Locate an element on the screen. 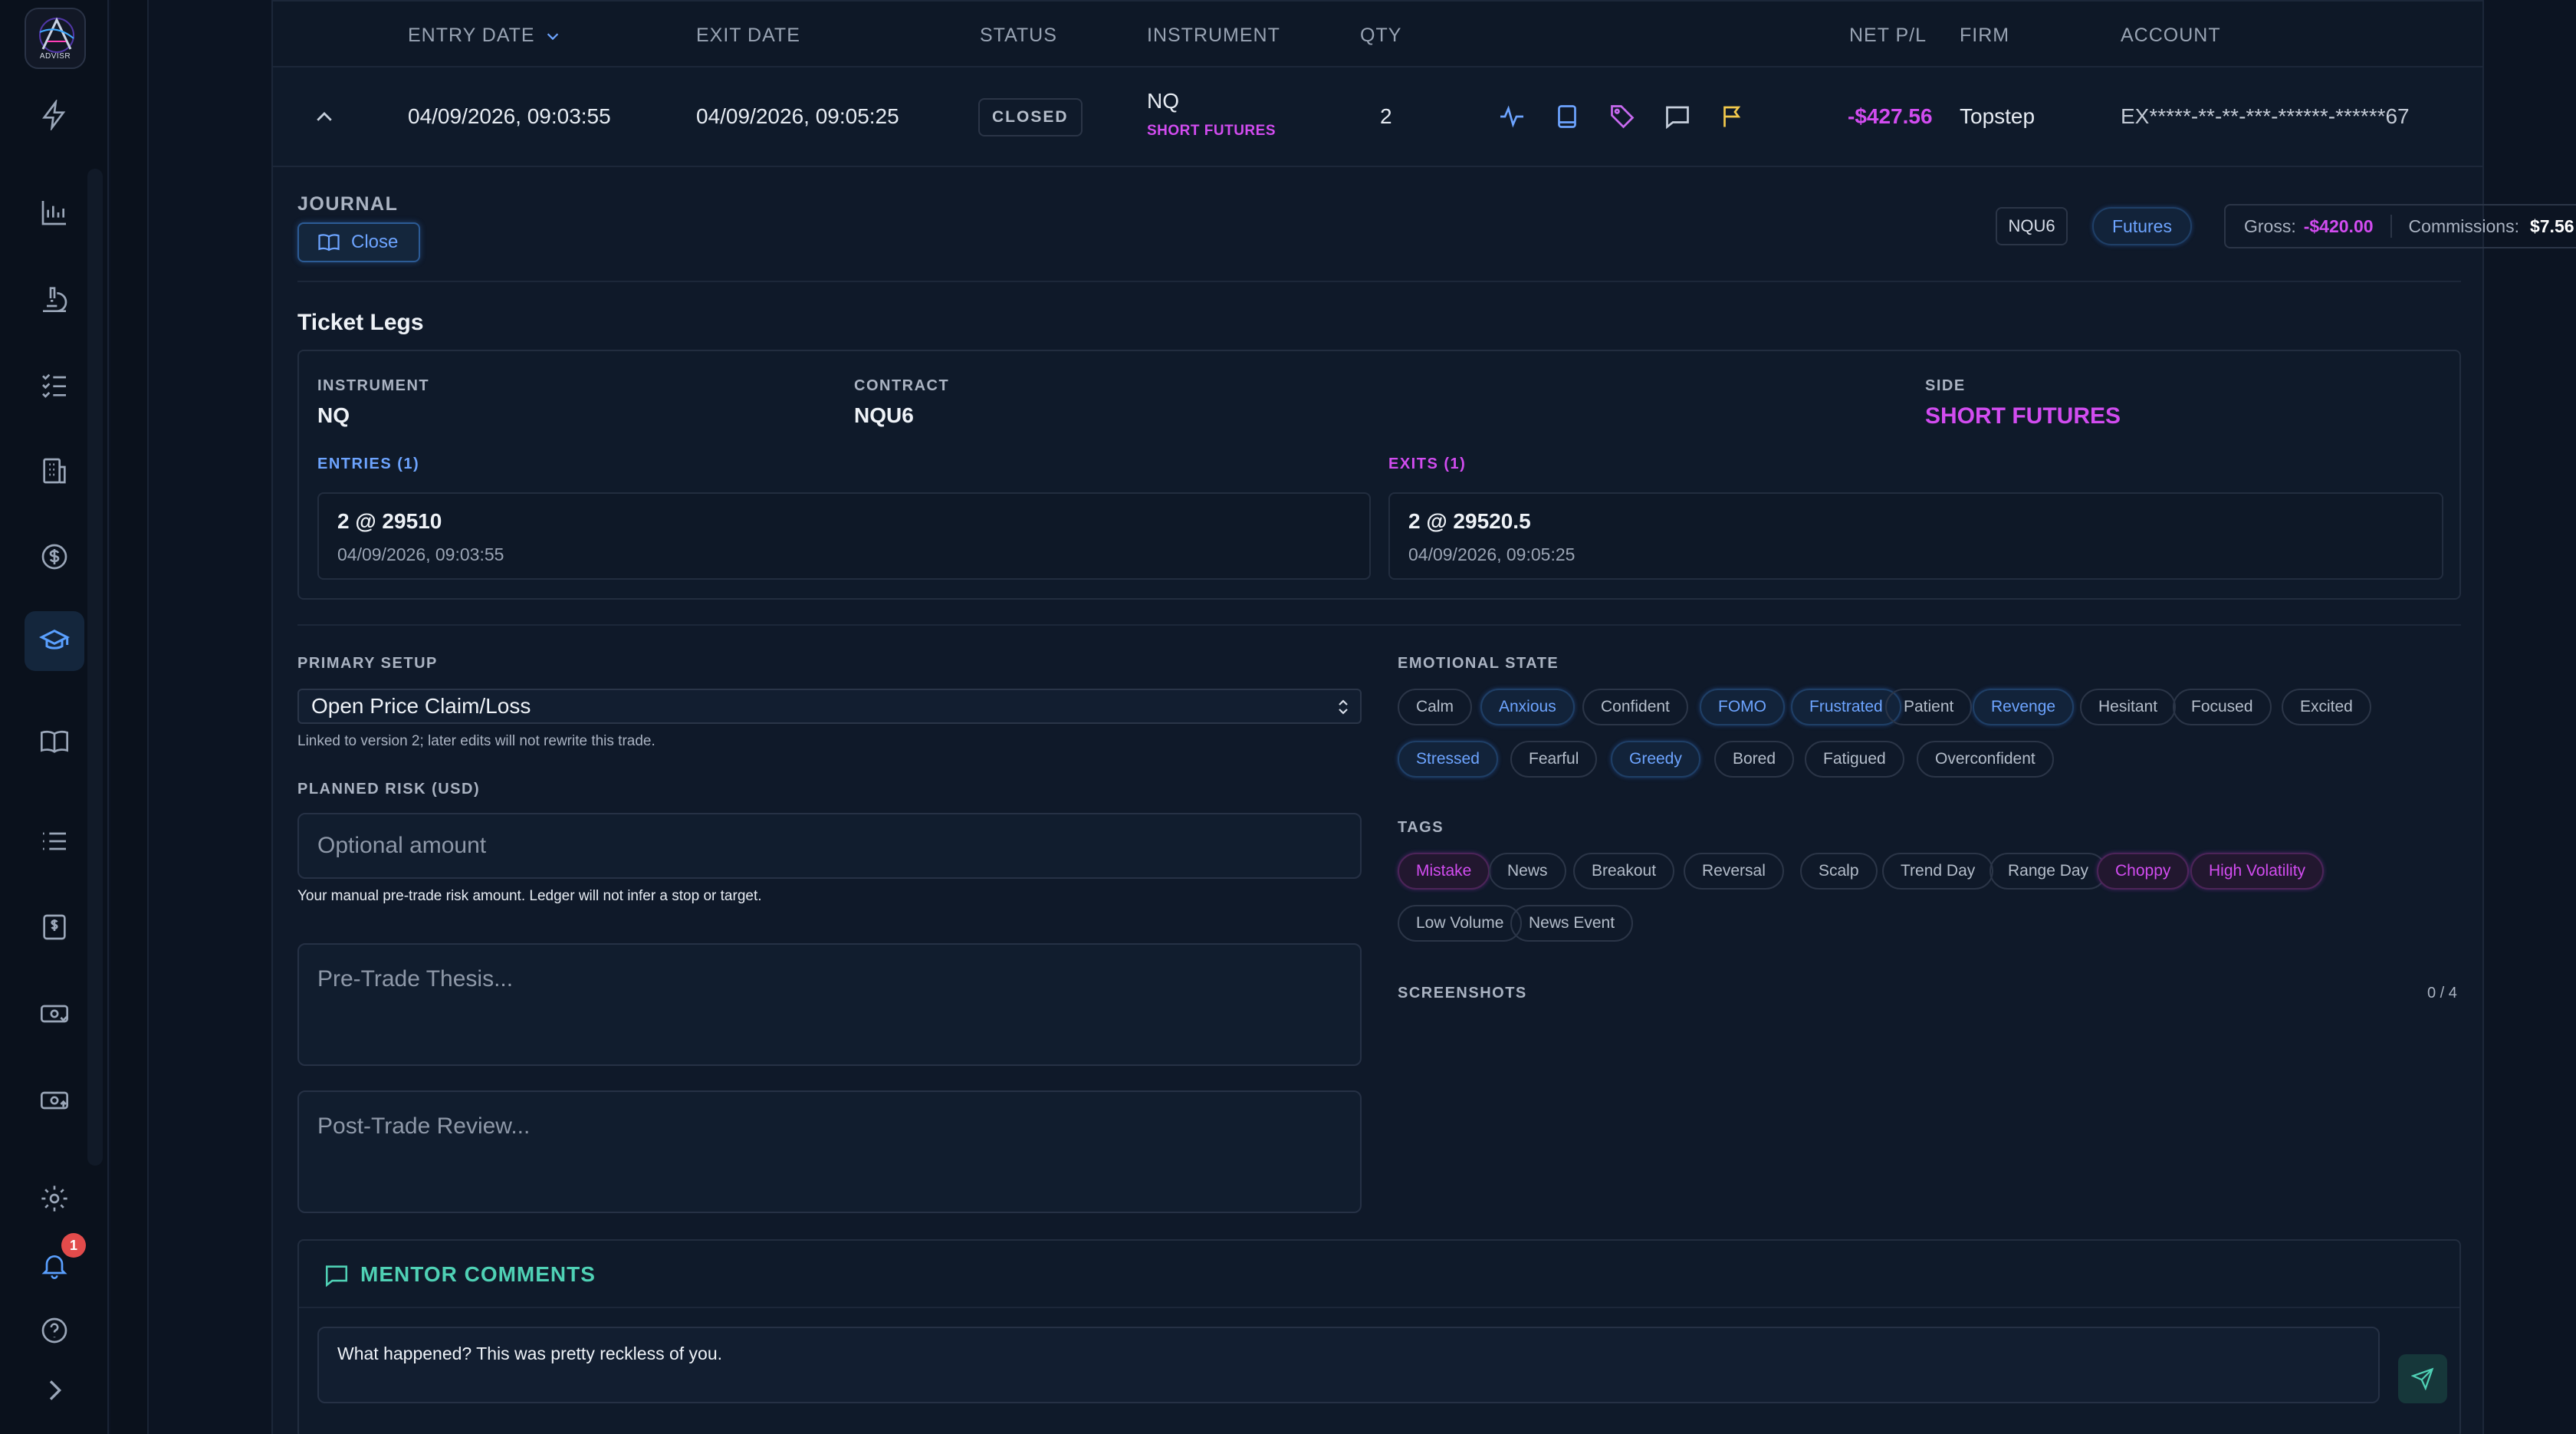  flag-icon is located at coordinates (1732, 117).